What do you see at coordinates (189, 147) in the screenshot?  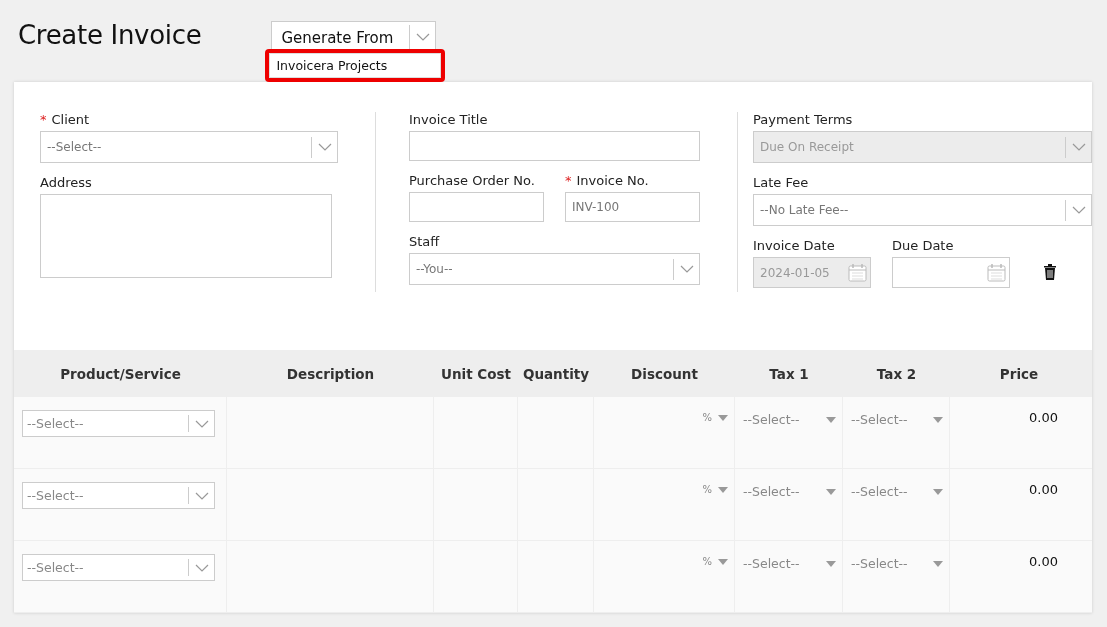 I see `select-field: --Select--` at bounding box center [189, 147].